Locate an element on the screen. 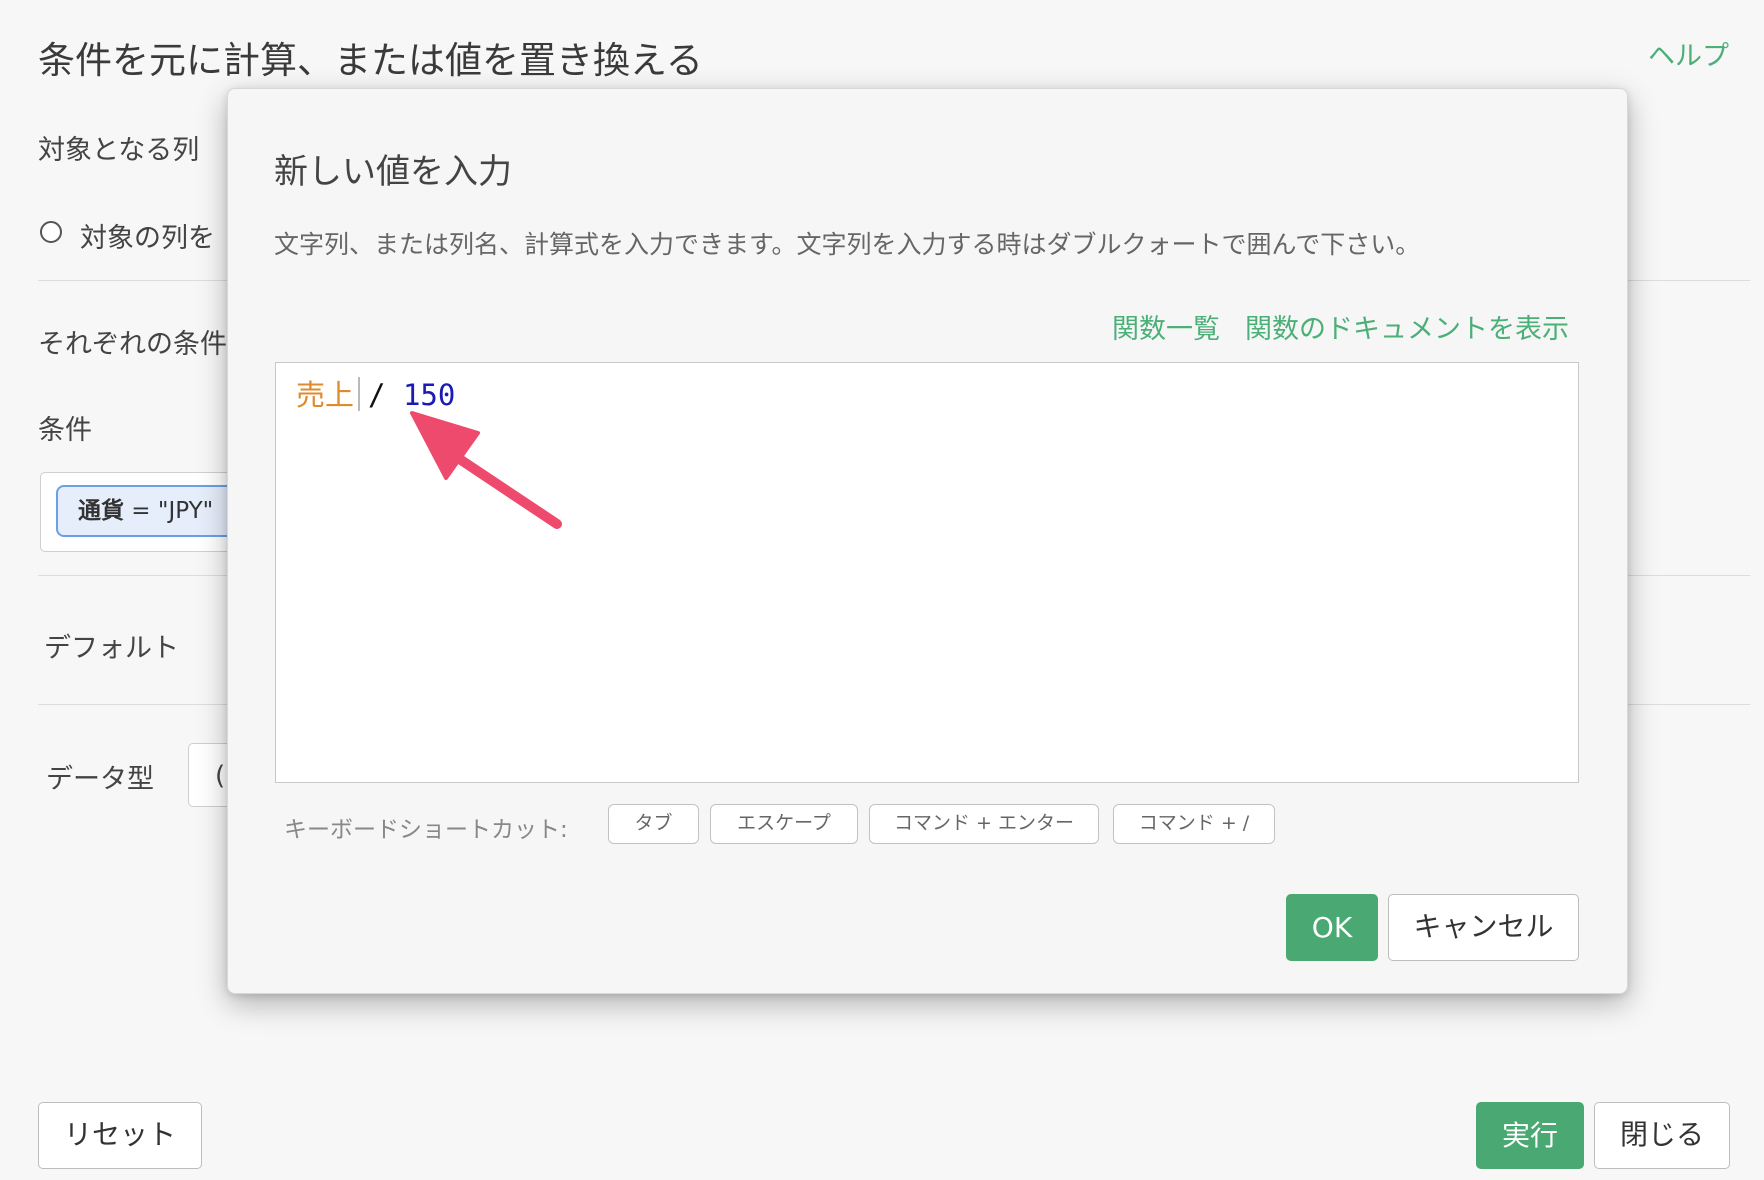 The width and height of the screenshot is (1764, 1180). editor-code-line: 売上 / 150 is located at coordinates (375, 395).